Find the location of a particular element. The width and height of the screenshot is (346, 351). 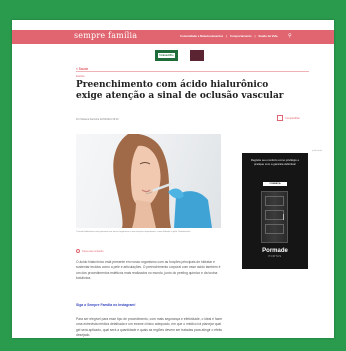

ad-label: publicidade is located at coordinates (317, 151).